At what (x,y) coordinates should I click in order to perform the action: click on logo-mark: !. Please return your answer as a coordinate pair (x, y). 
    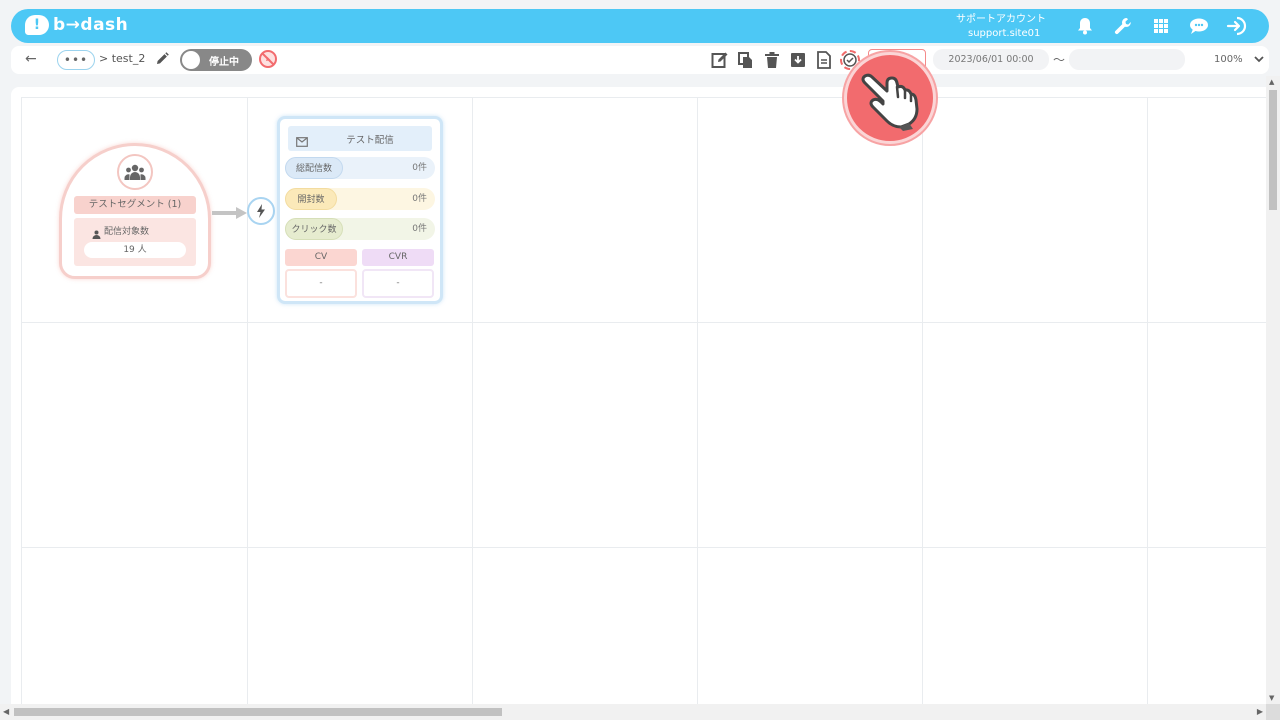
    Looking at the image, I should click on (37, 25).